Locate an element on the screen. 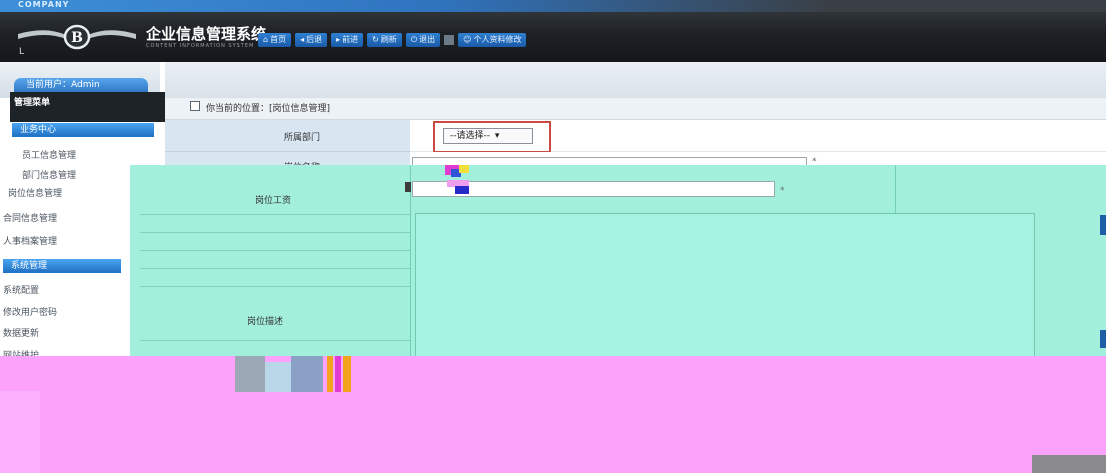 The width and height of the screenshot is (1106, 473). menu-title: 管理菜单 is located at coordinates (32, 103).